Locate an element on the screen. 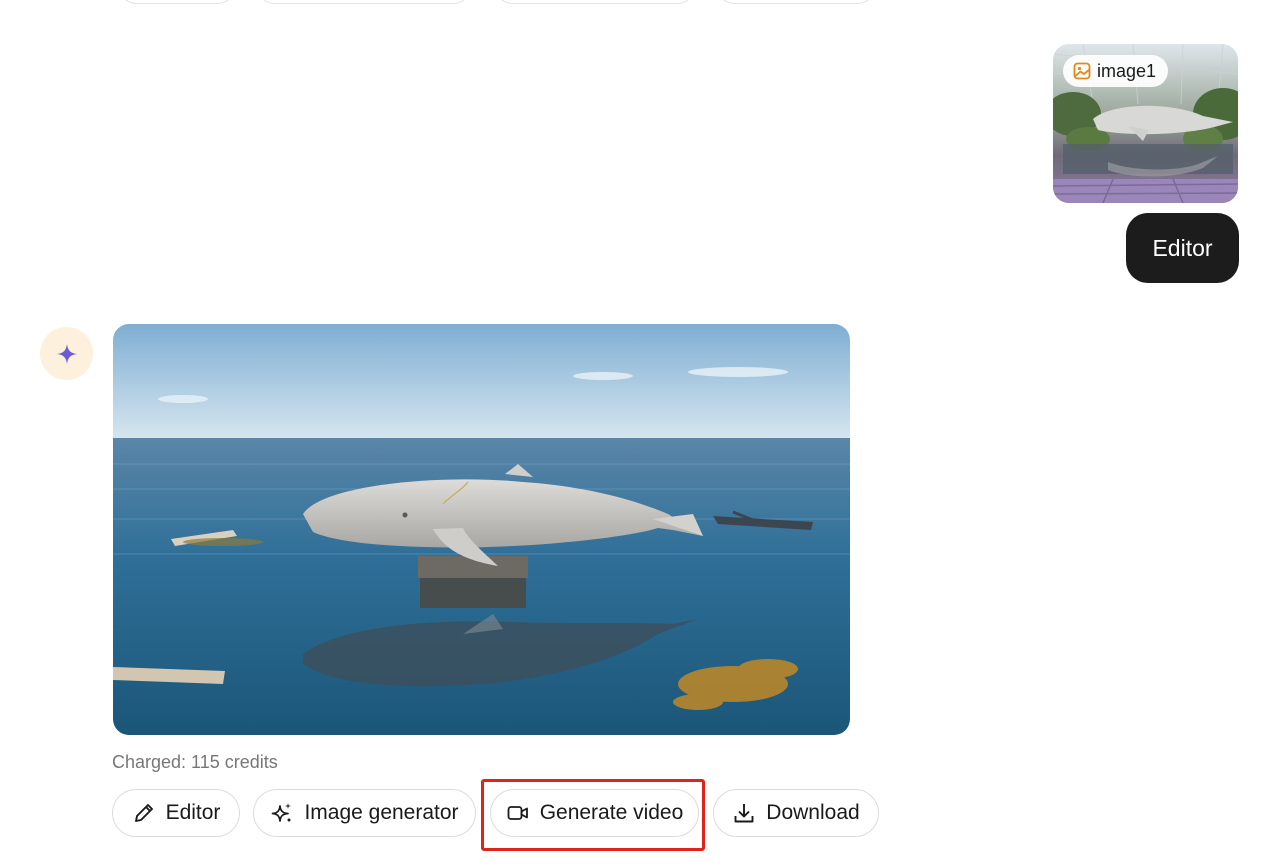 This screenshot has height=866, width=1280. assistant-avatar is located at coordinates (66, 353).